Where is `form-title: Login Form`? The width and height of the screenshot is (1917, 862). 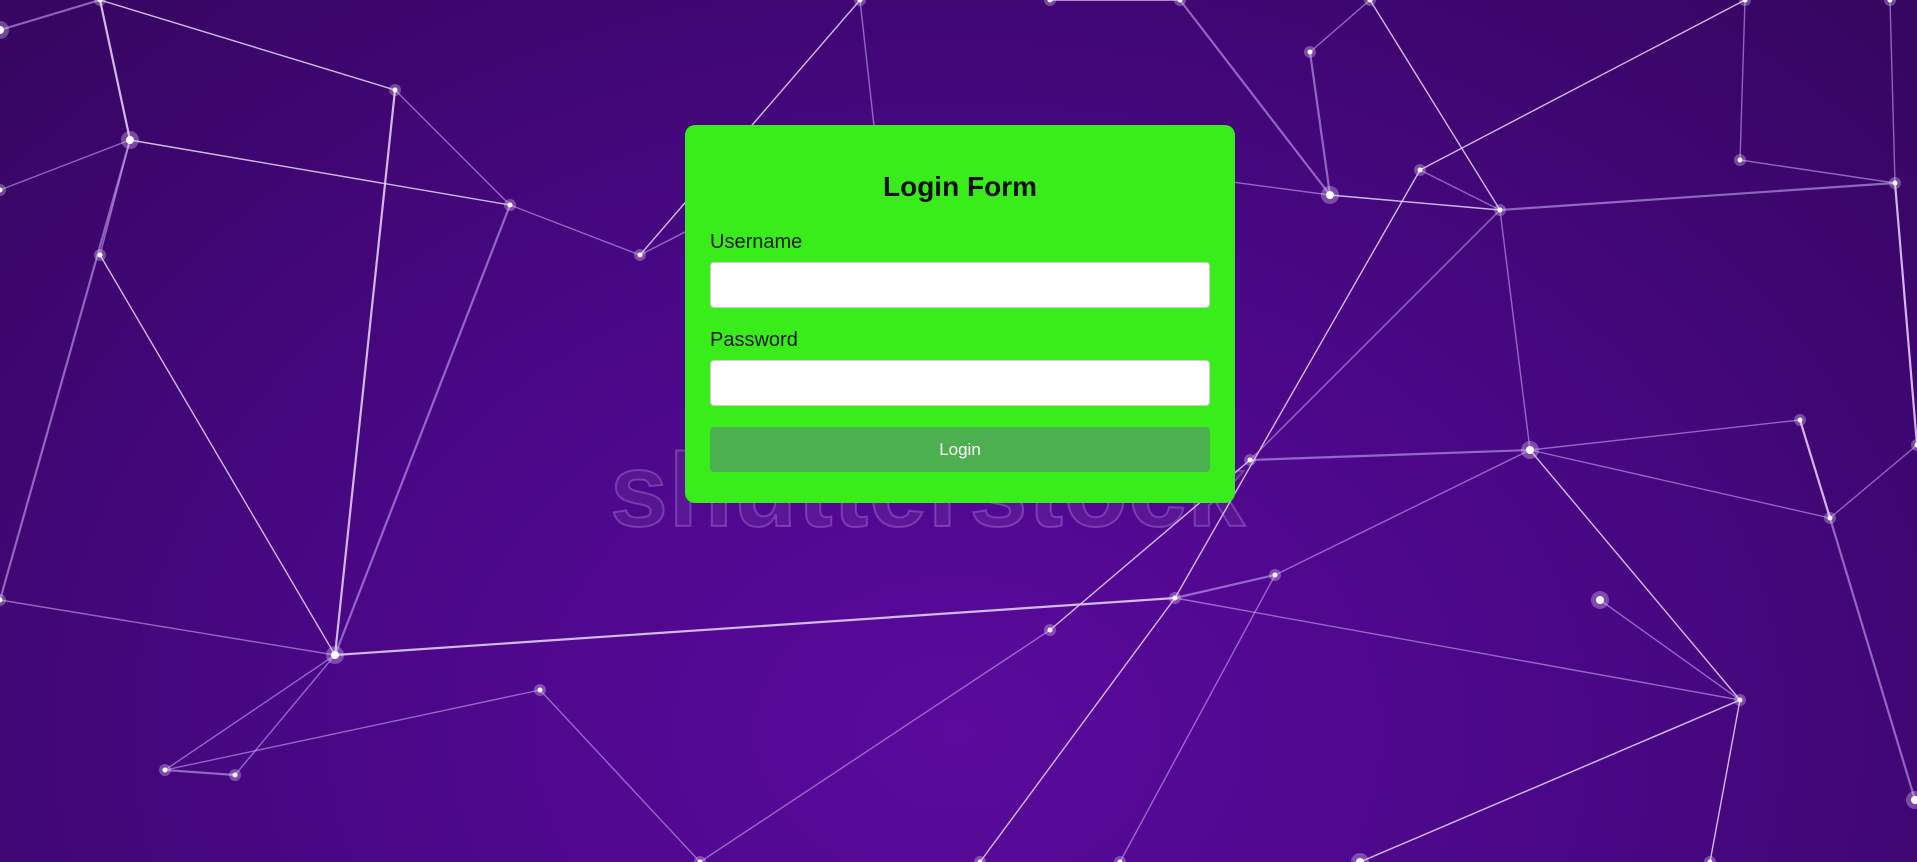 form-title: Login Form is located at coordinates (960, 186).